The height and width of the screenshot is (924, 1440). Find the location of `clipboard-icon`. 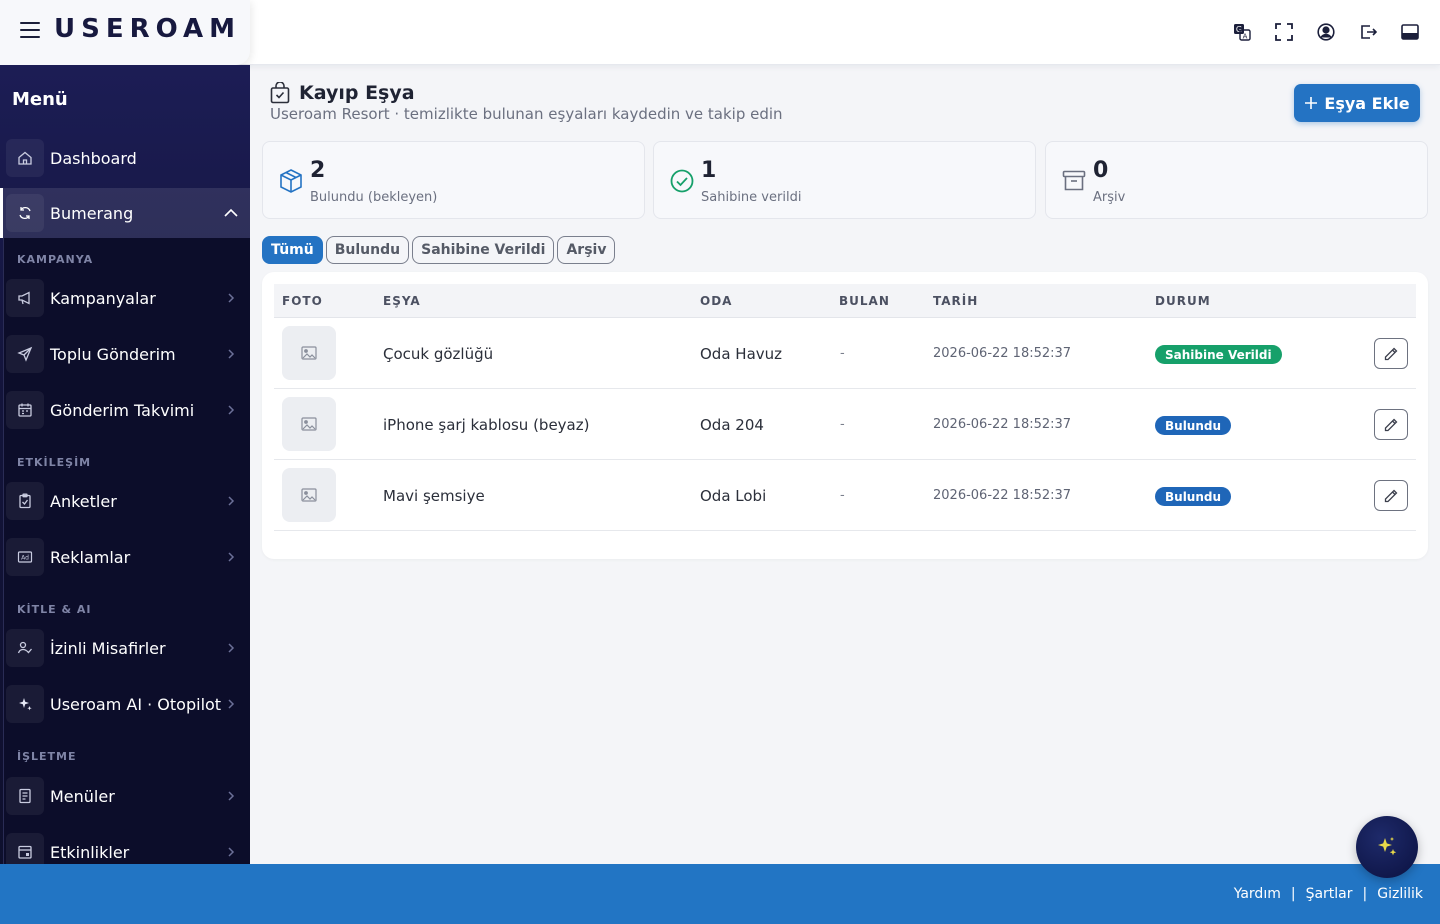

clipboard-icon is located at coordinates (25, 501).